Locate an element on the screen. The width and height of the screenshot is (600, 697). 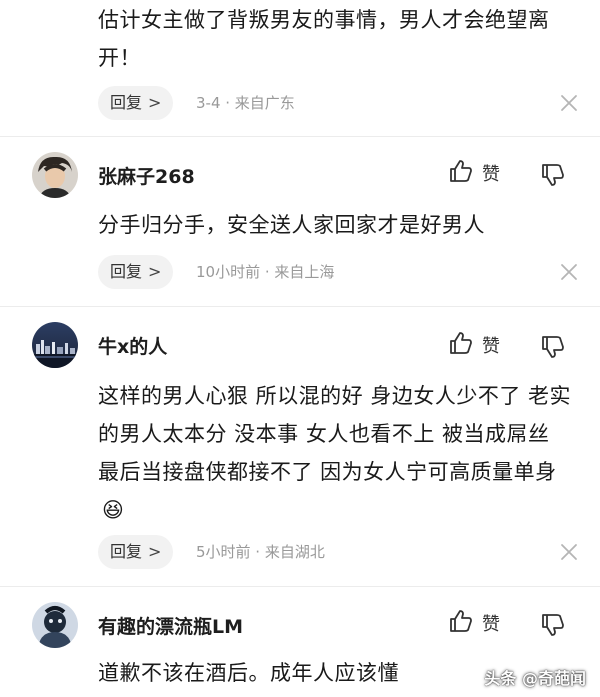
username: 张麻子268 is located at coordinates (146, 175).